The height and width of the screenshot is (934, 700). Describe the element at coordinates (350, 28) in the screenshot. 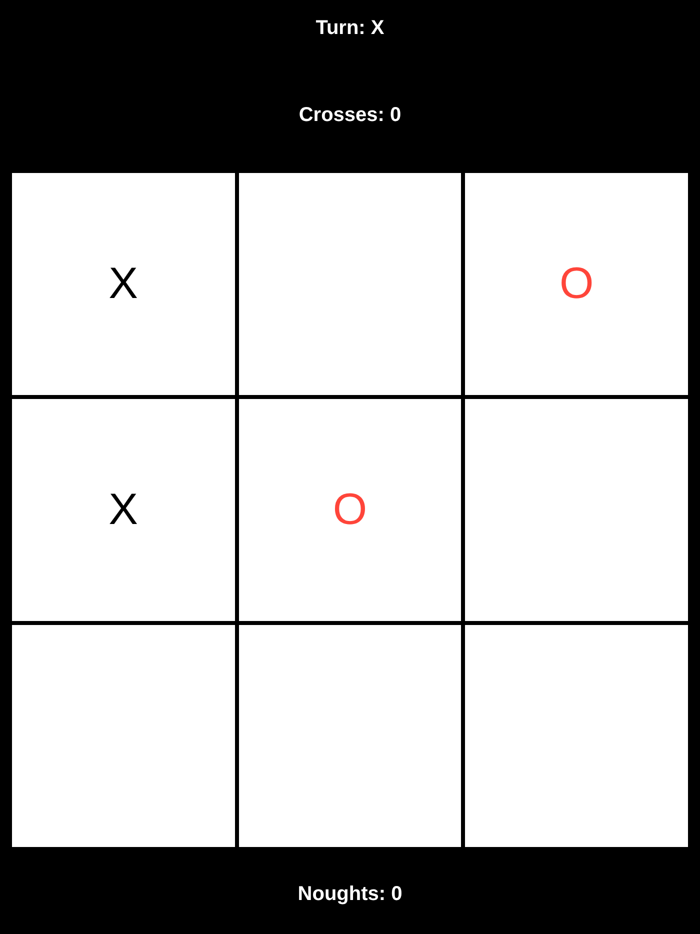

I see `turn-label: Turn: X` at that location.